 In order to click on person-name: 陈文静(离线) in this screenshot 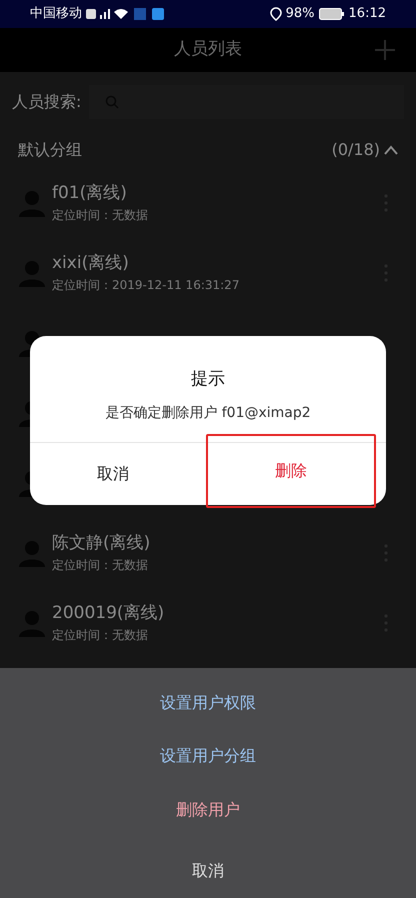, I will do `click(102, 543)`.